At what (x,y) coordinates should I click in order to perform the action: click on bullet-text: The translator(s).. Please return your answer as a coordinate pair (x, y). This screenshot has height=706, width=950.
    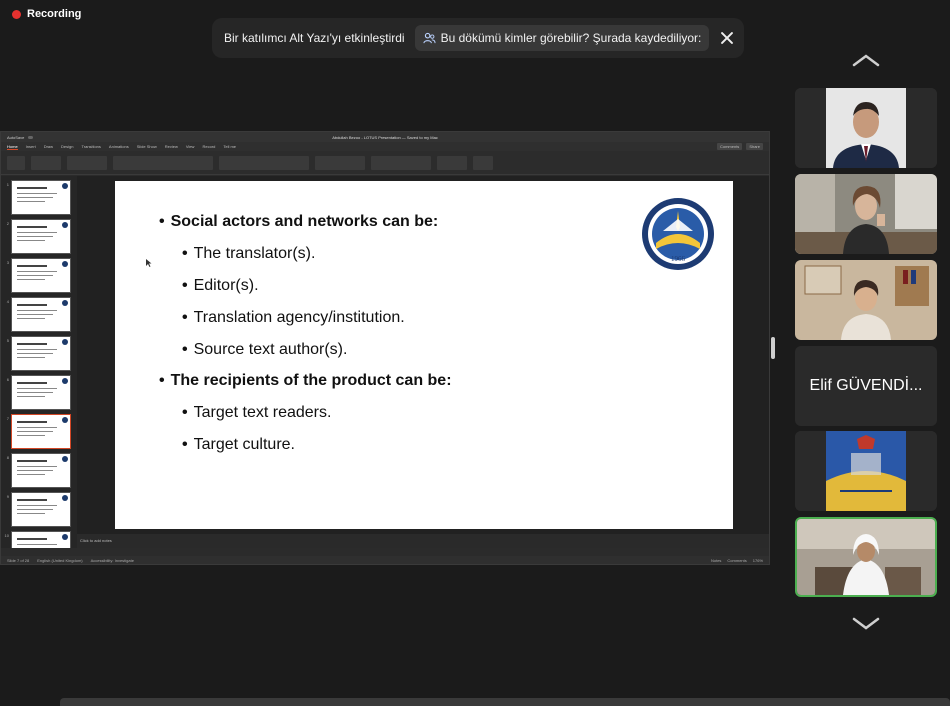
    Looking at the image, I should click on (254, 253).